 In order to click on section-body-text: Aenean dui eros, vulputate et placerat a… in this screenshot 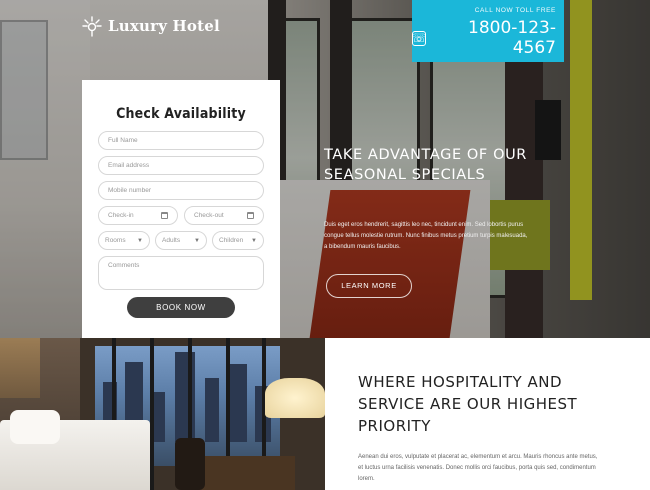, I will do `click(478, 468)`.